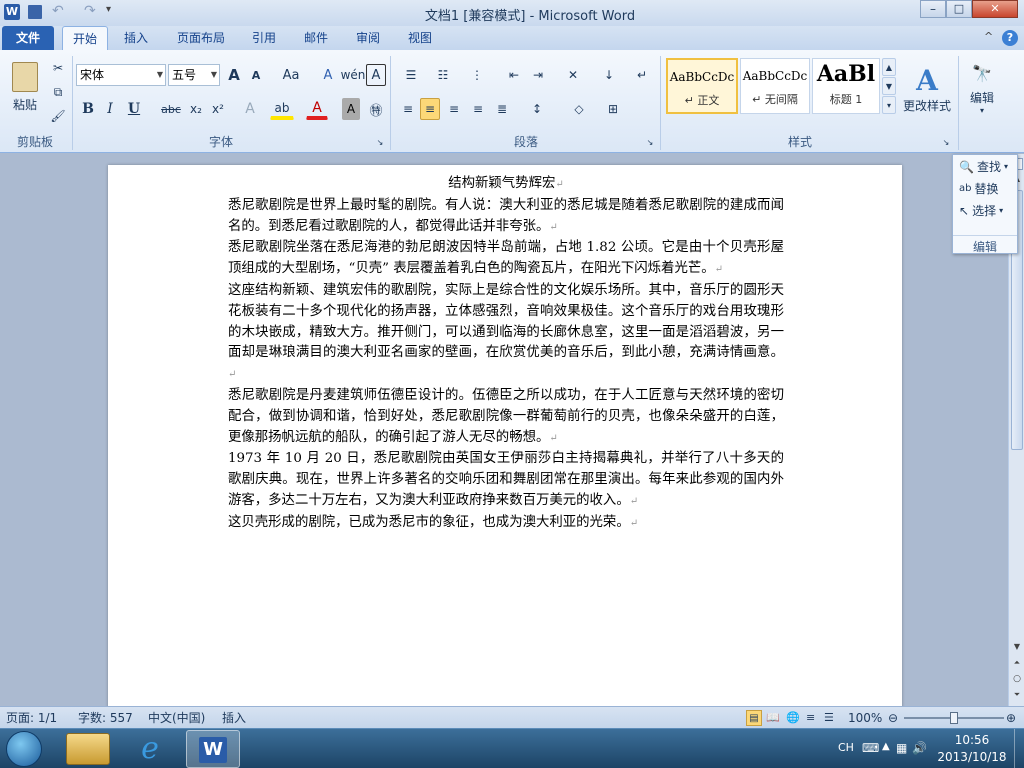 The width and height of the screenshot is (1024, 768). Describe the element at coordinates (25, 87) in the screenshot. I see `paste-button: 粘贴` at that location.